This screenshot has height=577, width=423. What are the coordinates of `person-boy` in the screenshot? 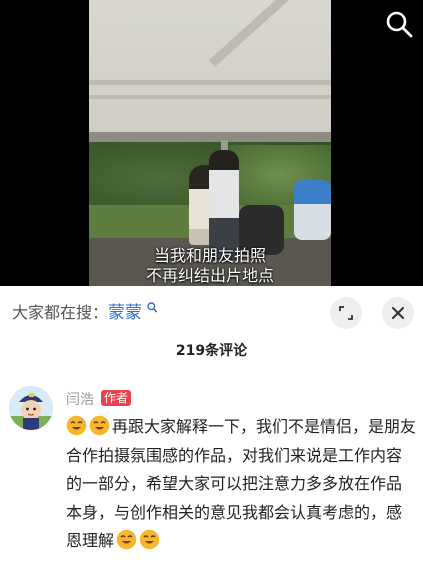 It's located at (224, 205).